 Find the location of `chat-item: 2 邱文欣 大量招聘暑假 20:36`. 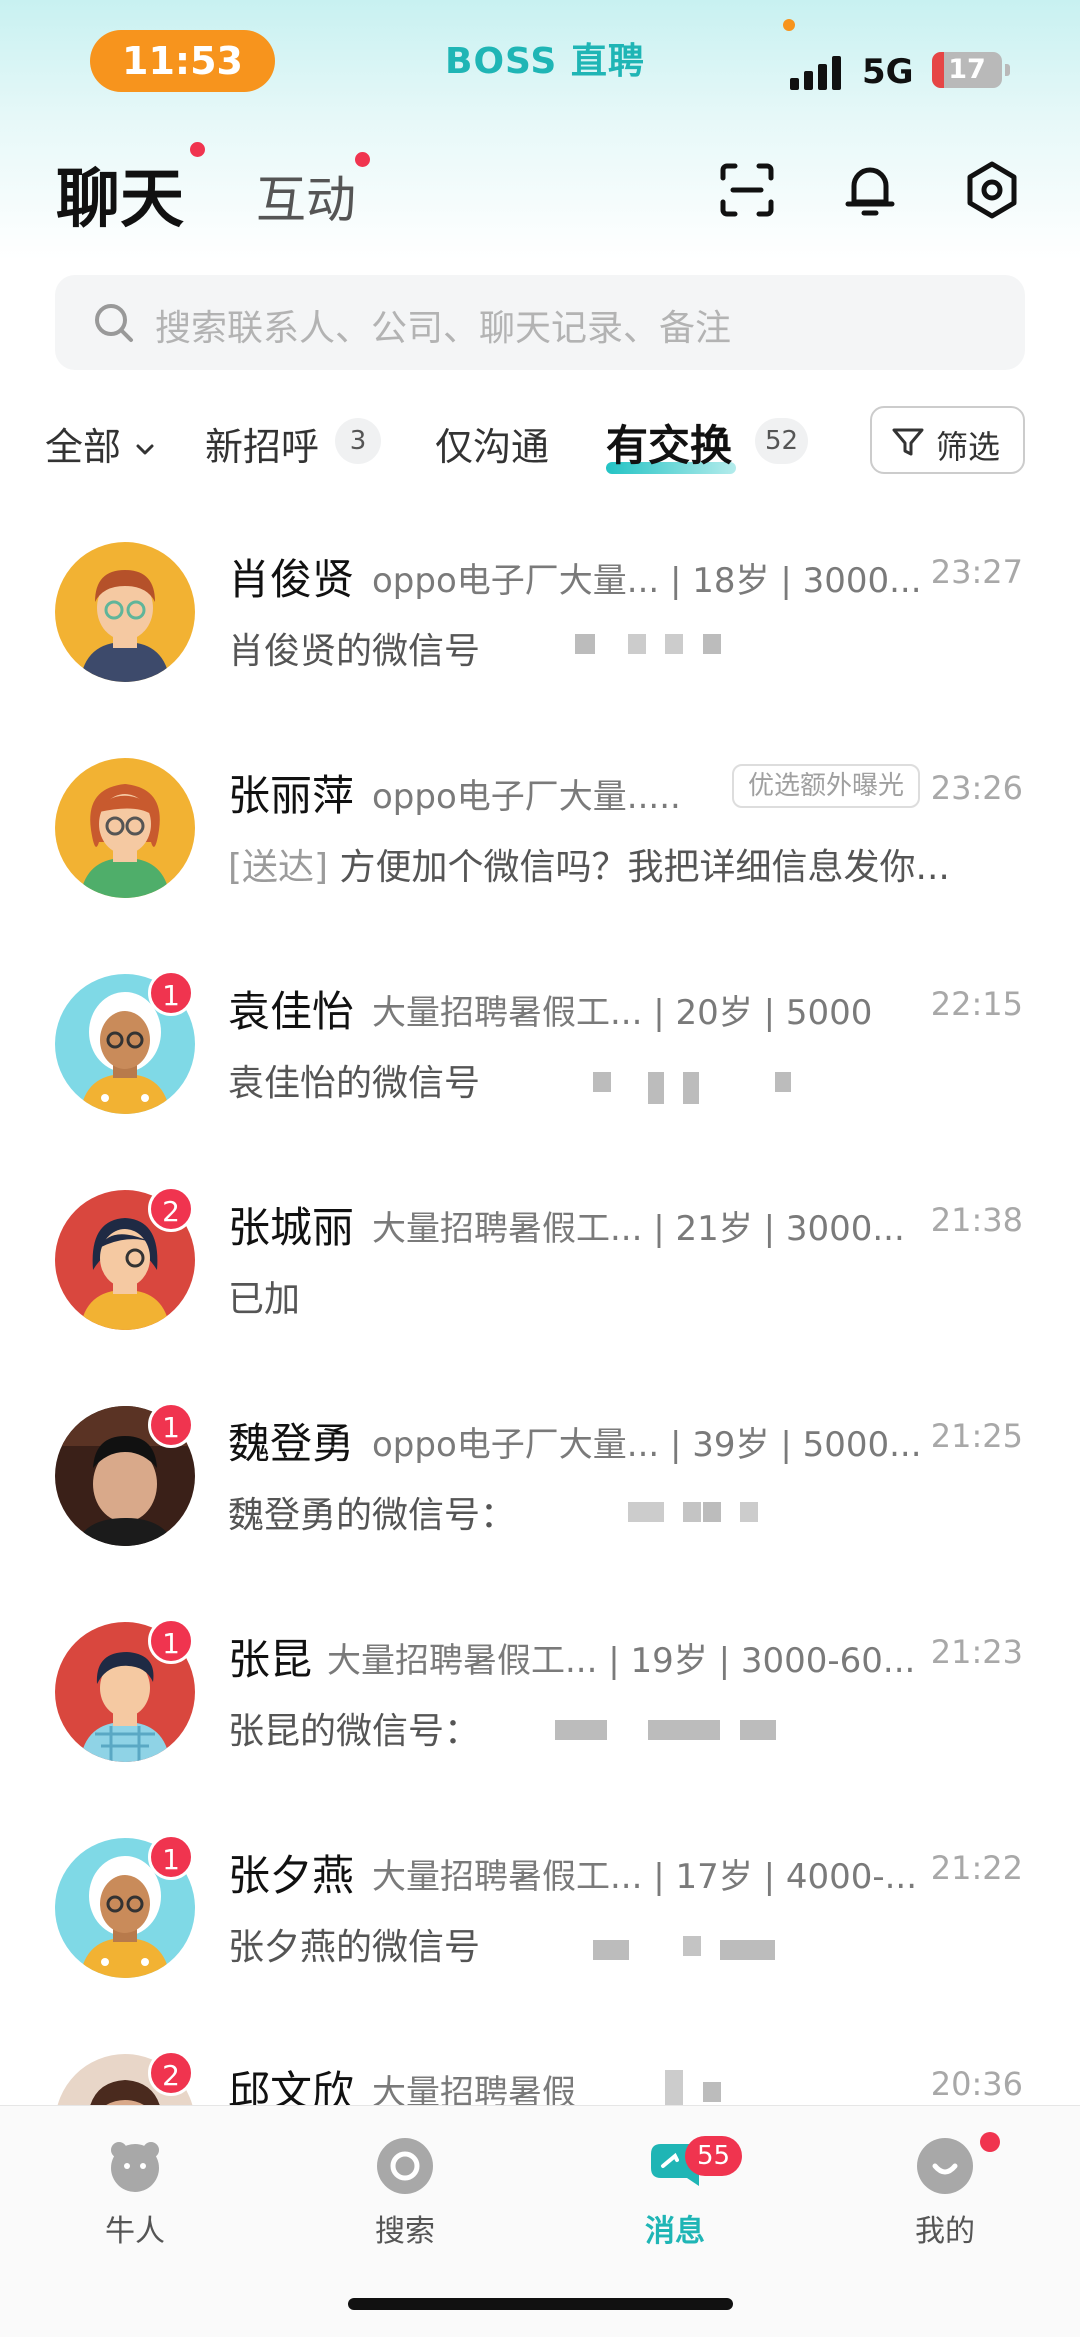

chat-item: 2 邱文欣 大量招聘暑假 20:36 is located at coordinates (540, 2058).